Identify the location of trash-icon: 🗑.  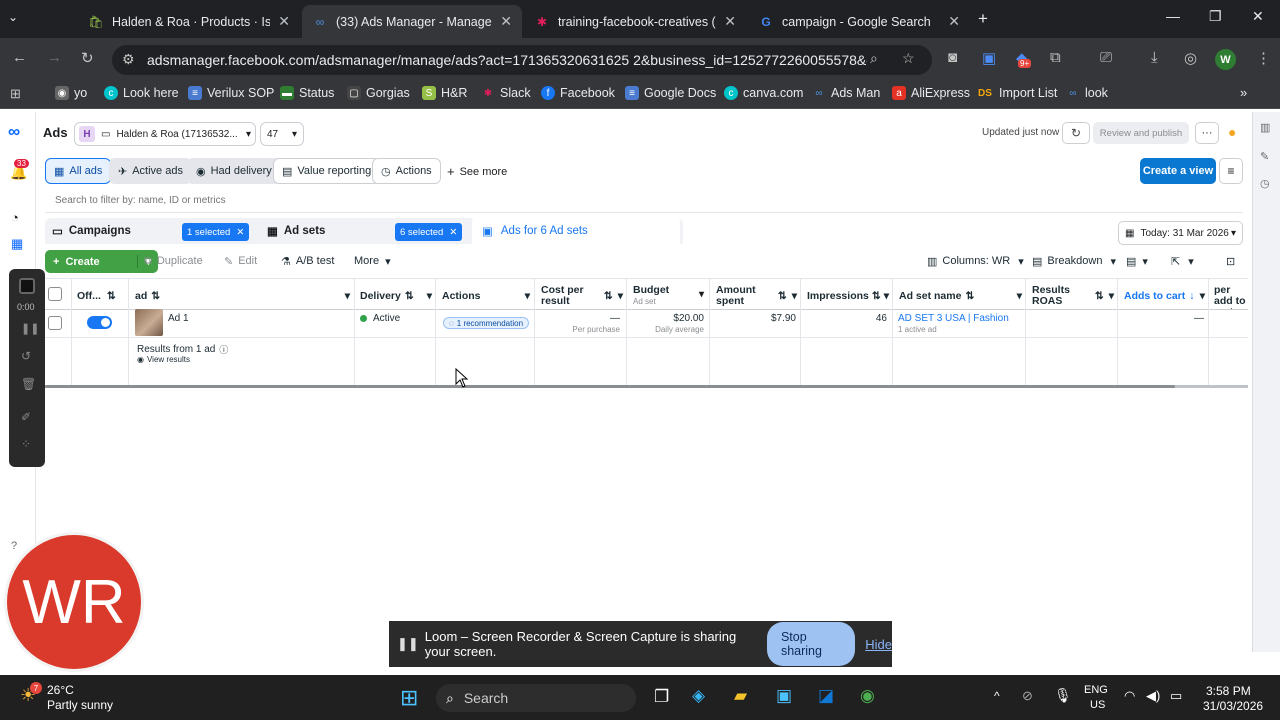
(28, 384).